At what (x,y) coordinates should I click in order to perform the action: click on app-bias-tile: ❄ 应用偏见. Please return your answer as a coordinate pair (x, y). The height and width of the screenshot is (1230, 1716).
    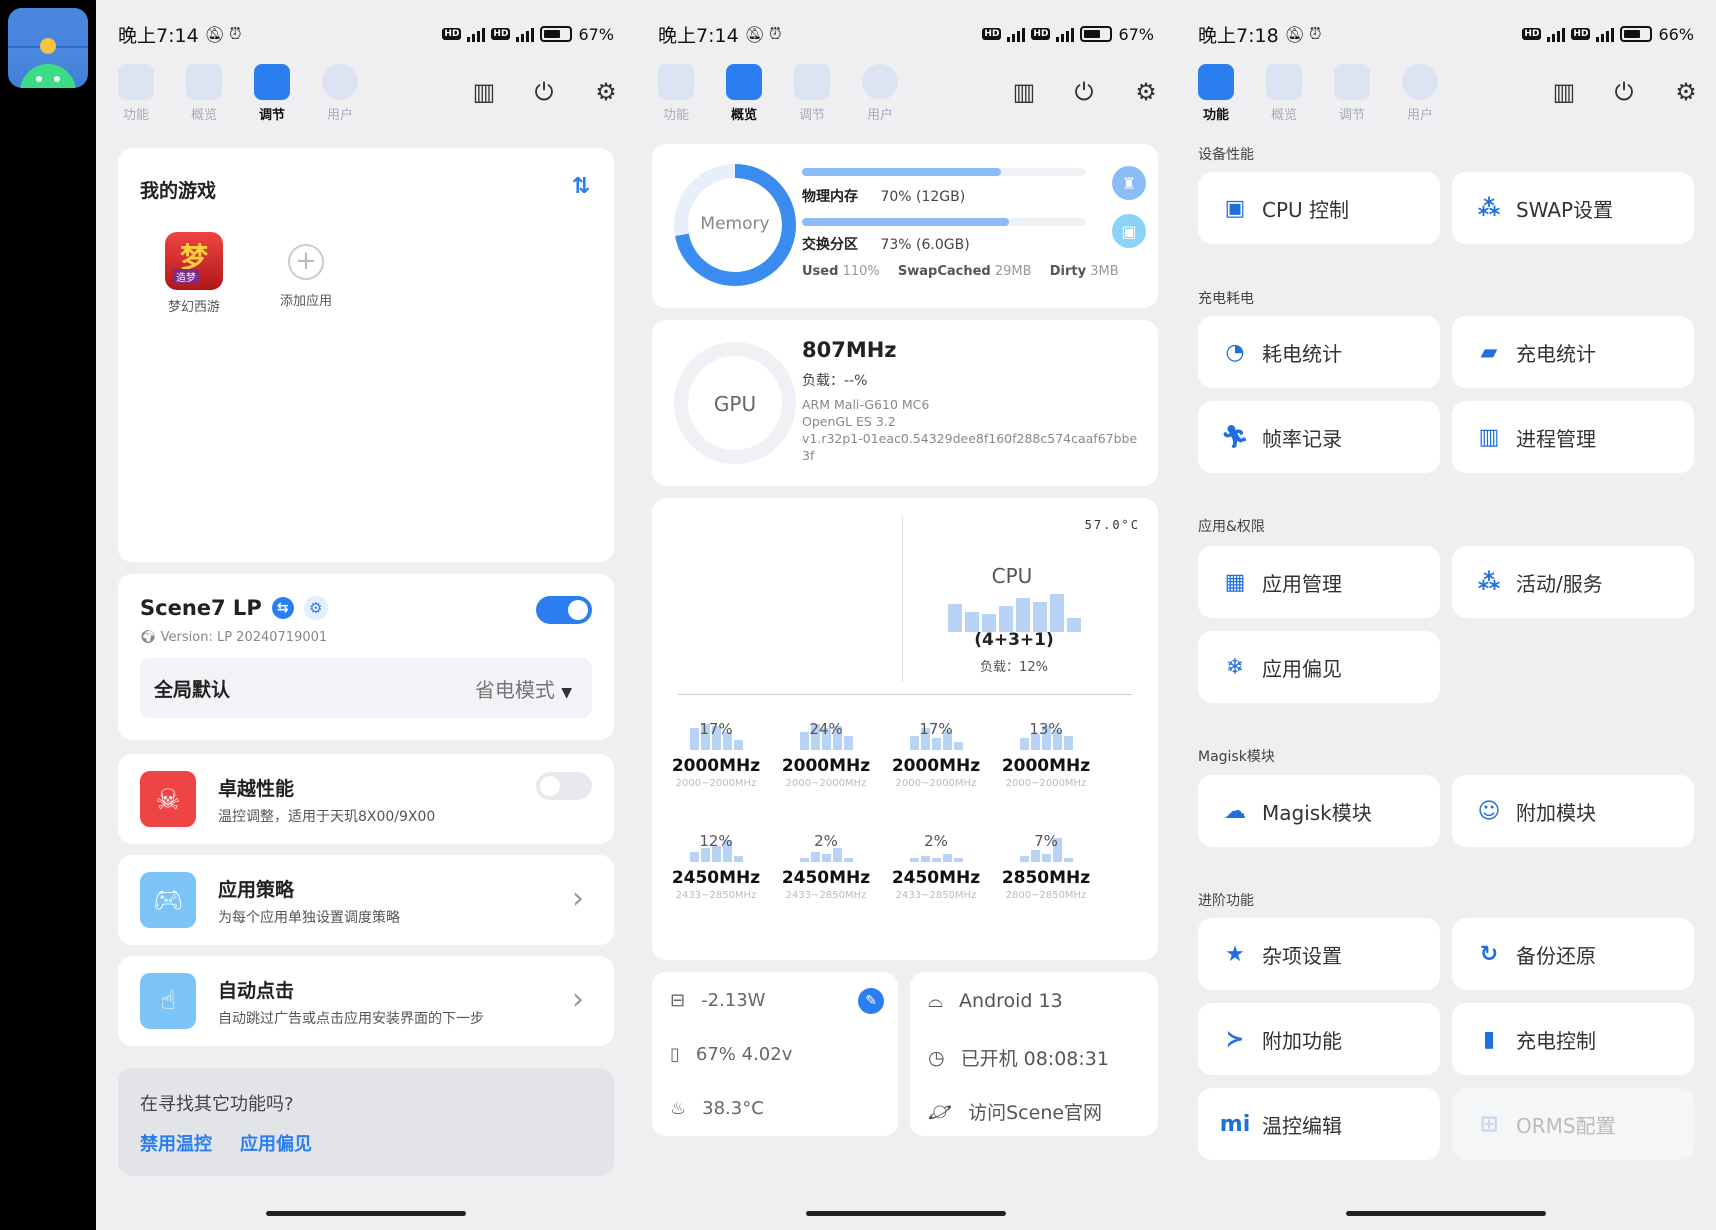
    Looking at the image, I should click on (1319, 667).